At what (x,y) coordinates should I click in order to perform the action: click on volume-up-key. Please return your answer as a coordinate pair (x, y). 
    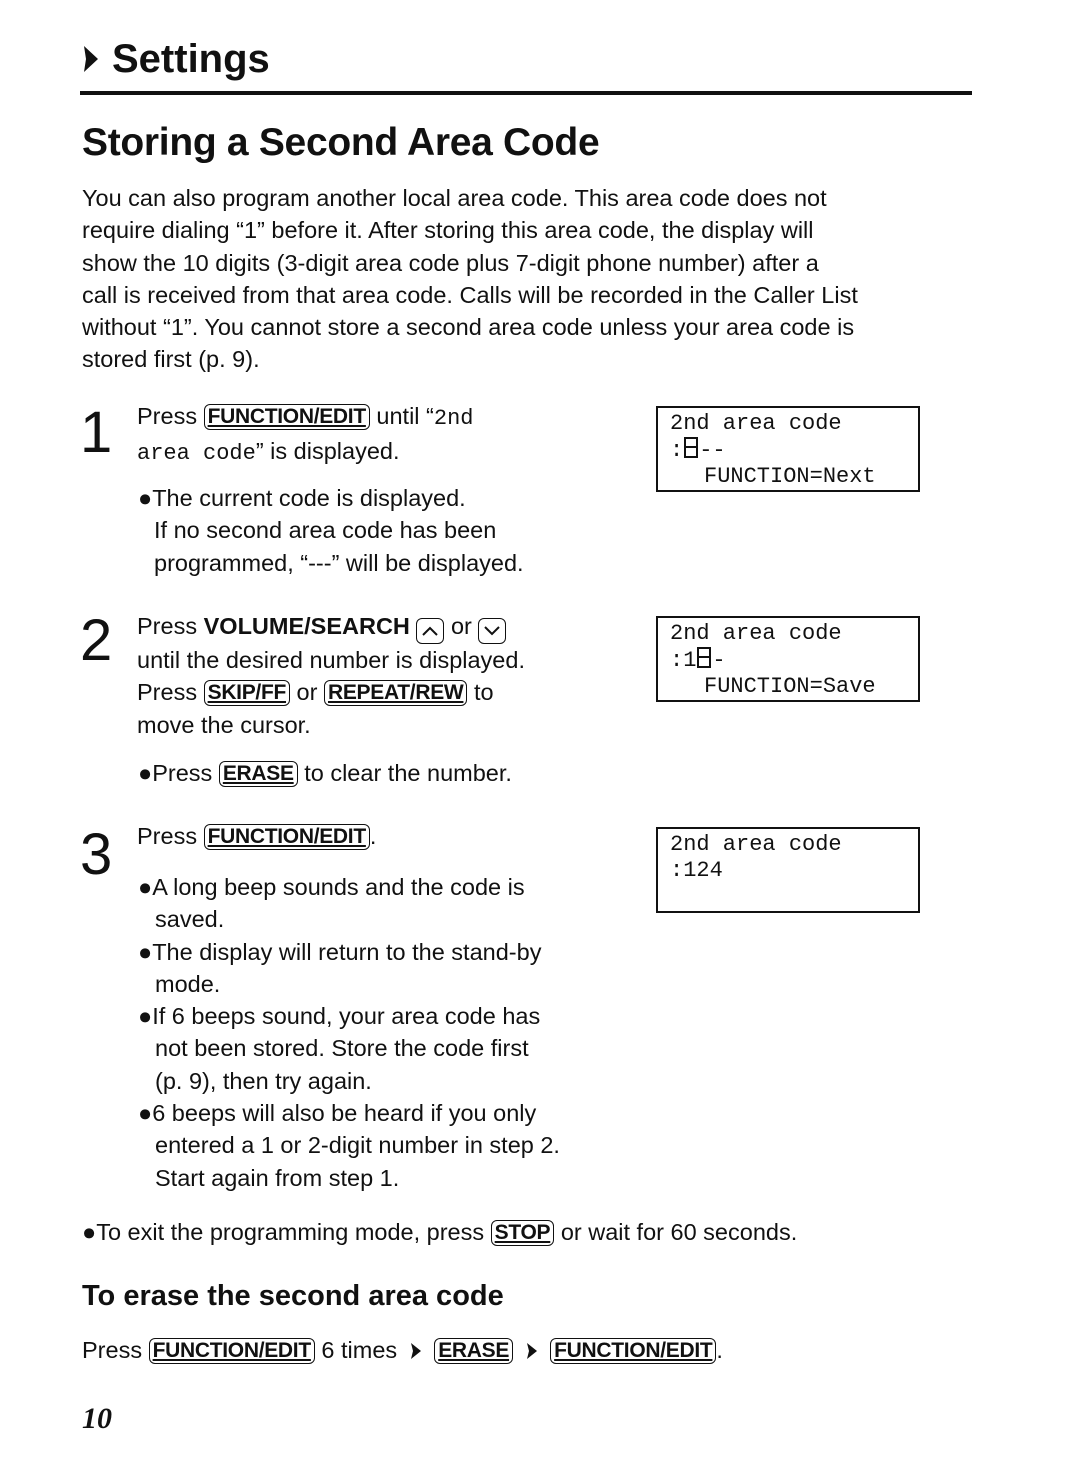
    Looking at the image, I should click on (430, 631).